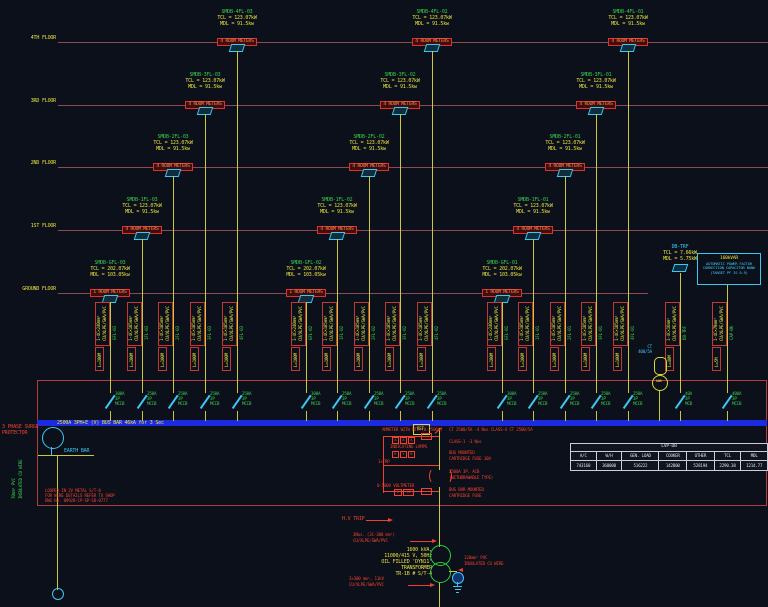  What do you see at coordinates (491, 429) in the screenshot?
I see `ct-spec-label: CT 2500/5A -4 Nos CLASS-X CT 2500/5A` at bounding box center [491, 429].